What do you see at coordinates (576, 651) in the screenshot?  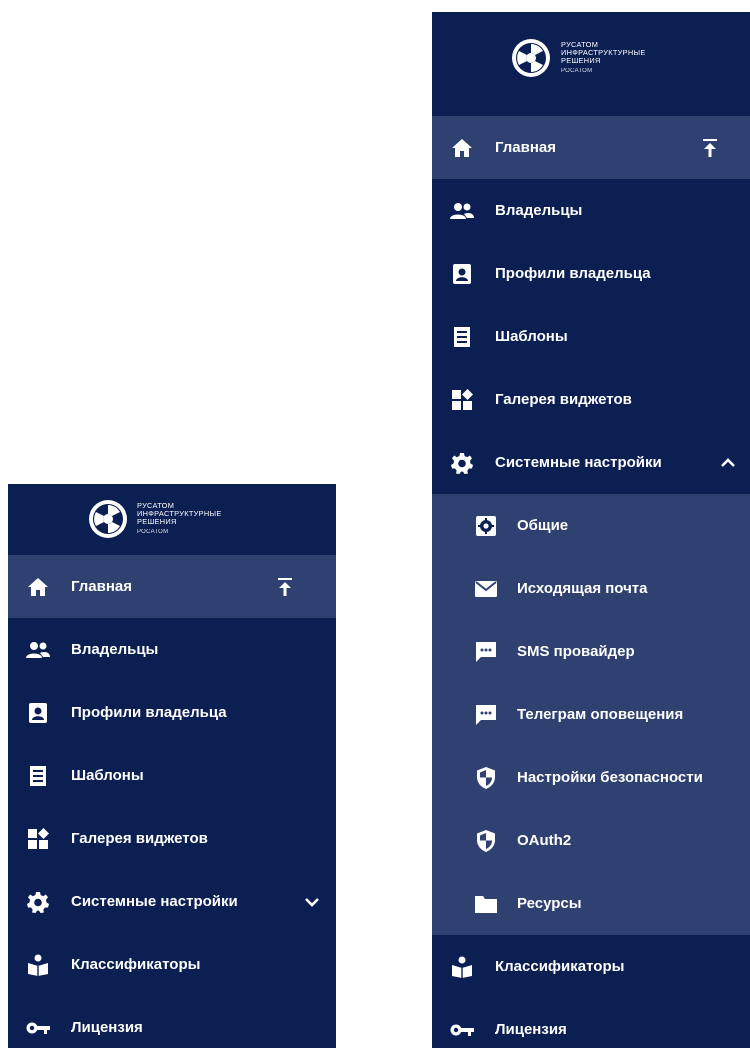 I see `subnav-item-label: SMS провайдер` at bounding box center [576, 651].